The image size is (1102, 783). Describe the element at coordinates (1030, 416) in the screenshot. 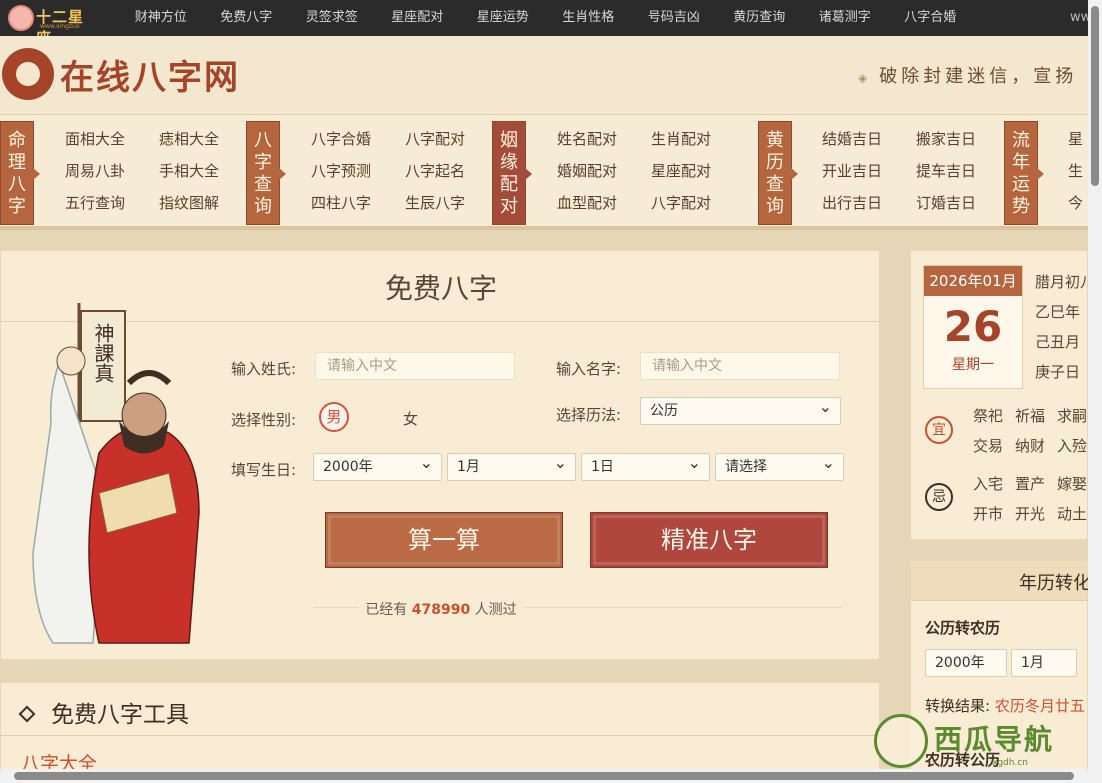

I see `yi-activity: 祈福` at that location.